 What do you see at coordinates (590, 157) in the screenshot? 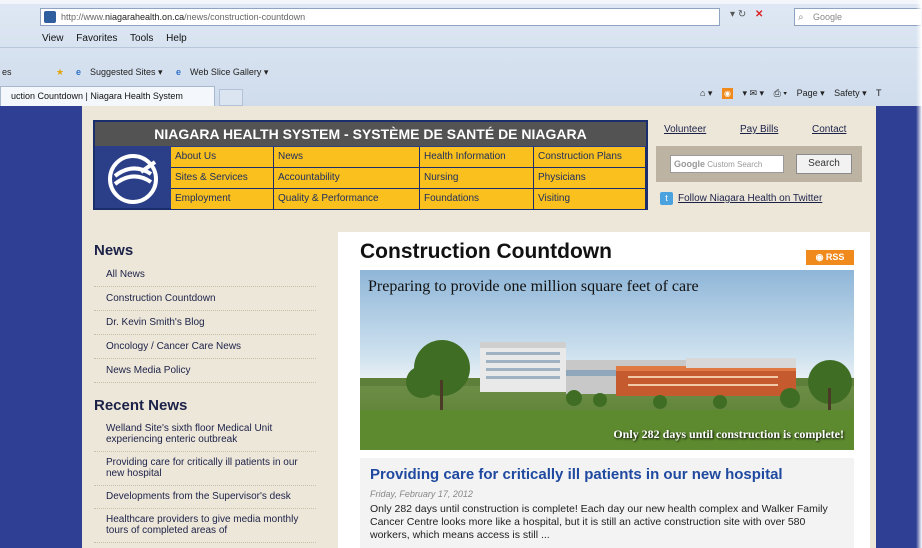
I see `nav-construction-plans: Construction Plans` at bounding box center [590, 157].